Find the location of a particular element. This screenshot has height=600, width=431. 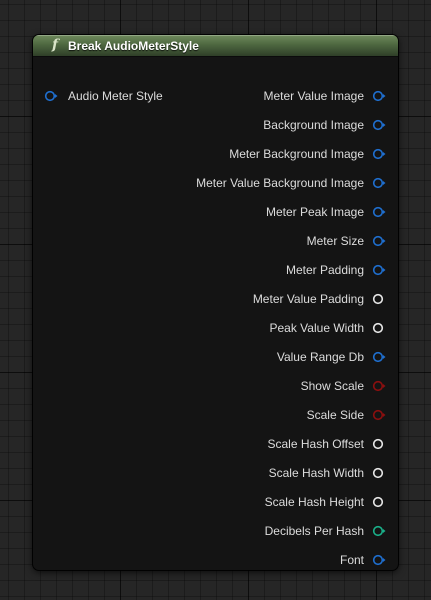

output-pin-row-decibels-per-hash: Decibels Per Hash is located at coordinates (325, 531).